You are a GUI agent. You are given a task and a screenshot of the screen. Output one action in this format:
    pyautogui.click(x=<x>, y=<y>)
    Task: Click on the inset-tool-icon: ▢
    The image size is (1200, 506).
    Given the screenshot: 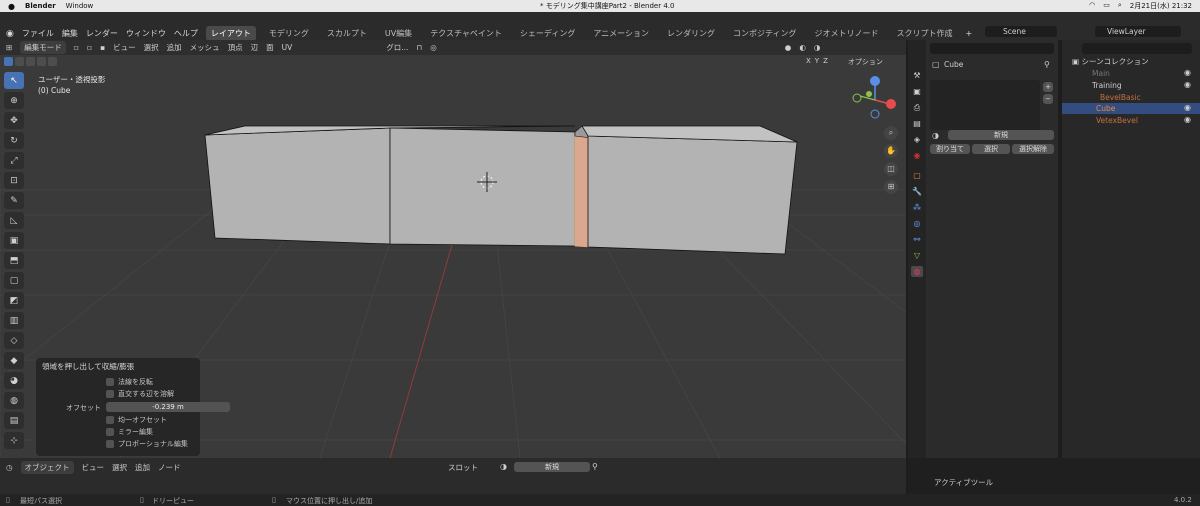 What is the action you would take?
    pyautogui.click(x=14, y=280)
    